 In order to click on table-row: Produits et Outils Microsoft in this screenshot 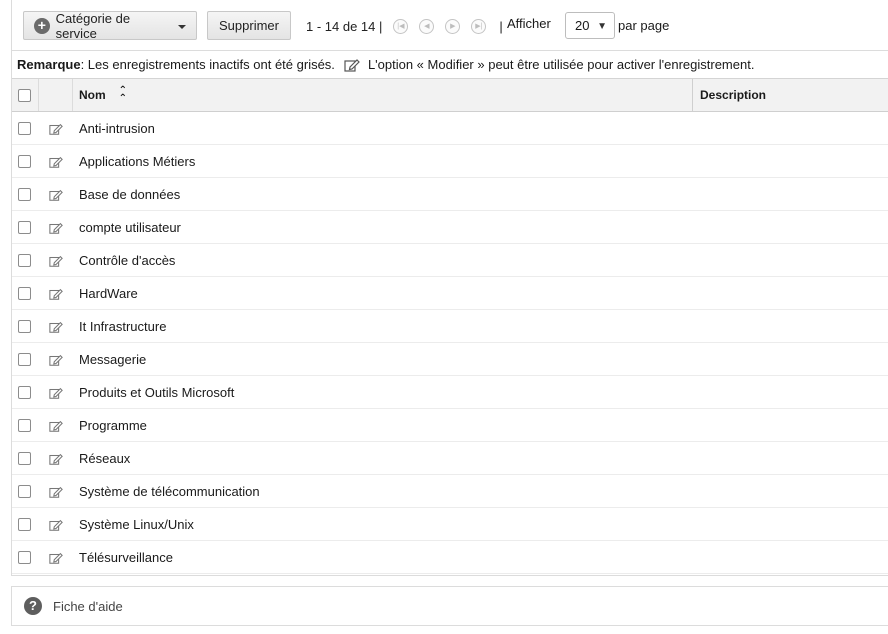, I will do `click(450, 392)`.